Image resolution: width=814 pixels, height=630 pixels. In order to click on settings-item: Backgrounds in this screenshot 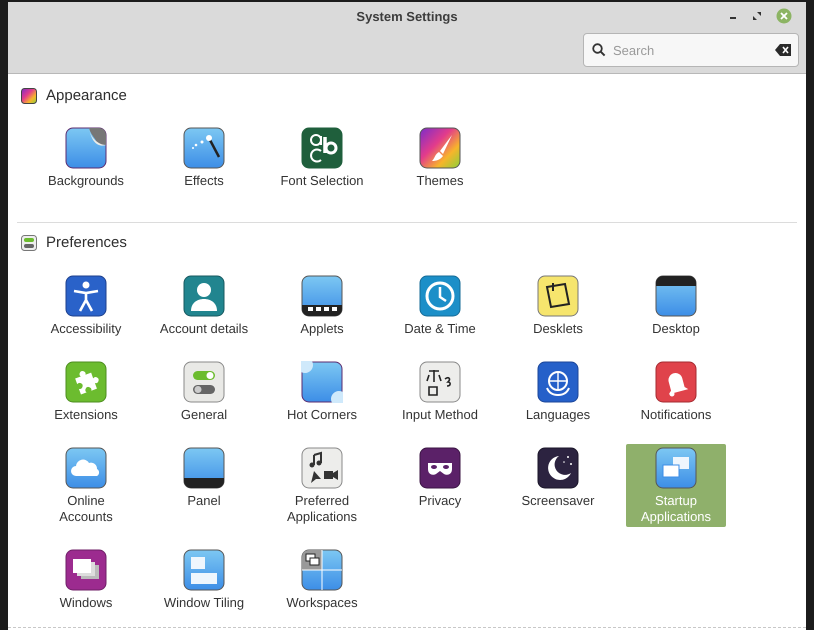, I will do `click(86, 157)`.